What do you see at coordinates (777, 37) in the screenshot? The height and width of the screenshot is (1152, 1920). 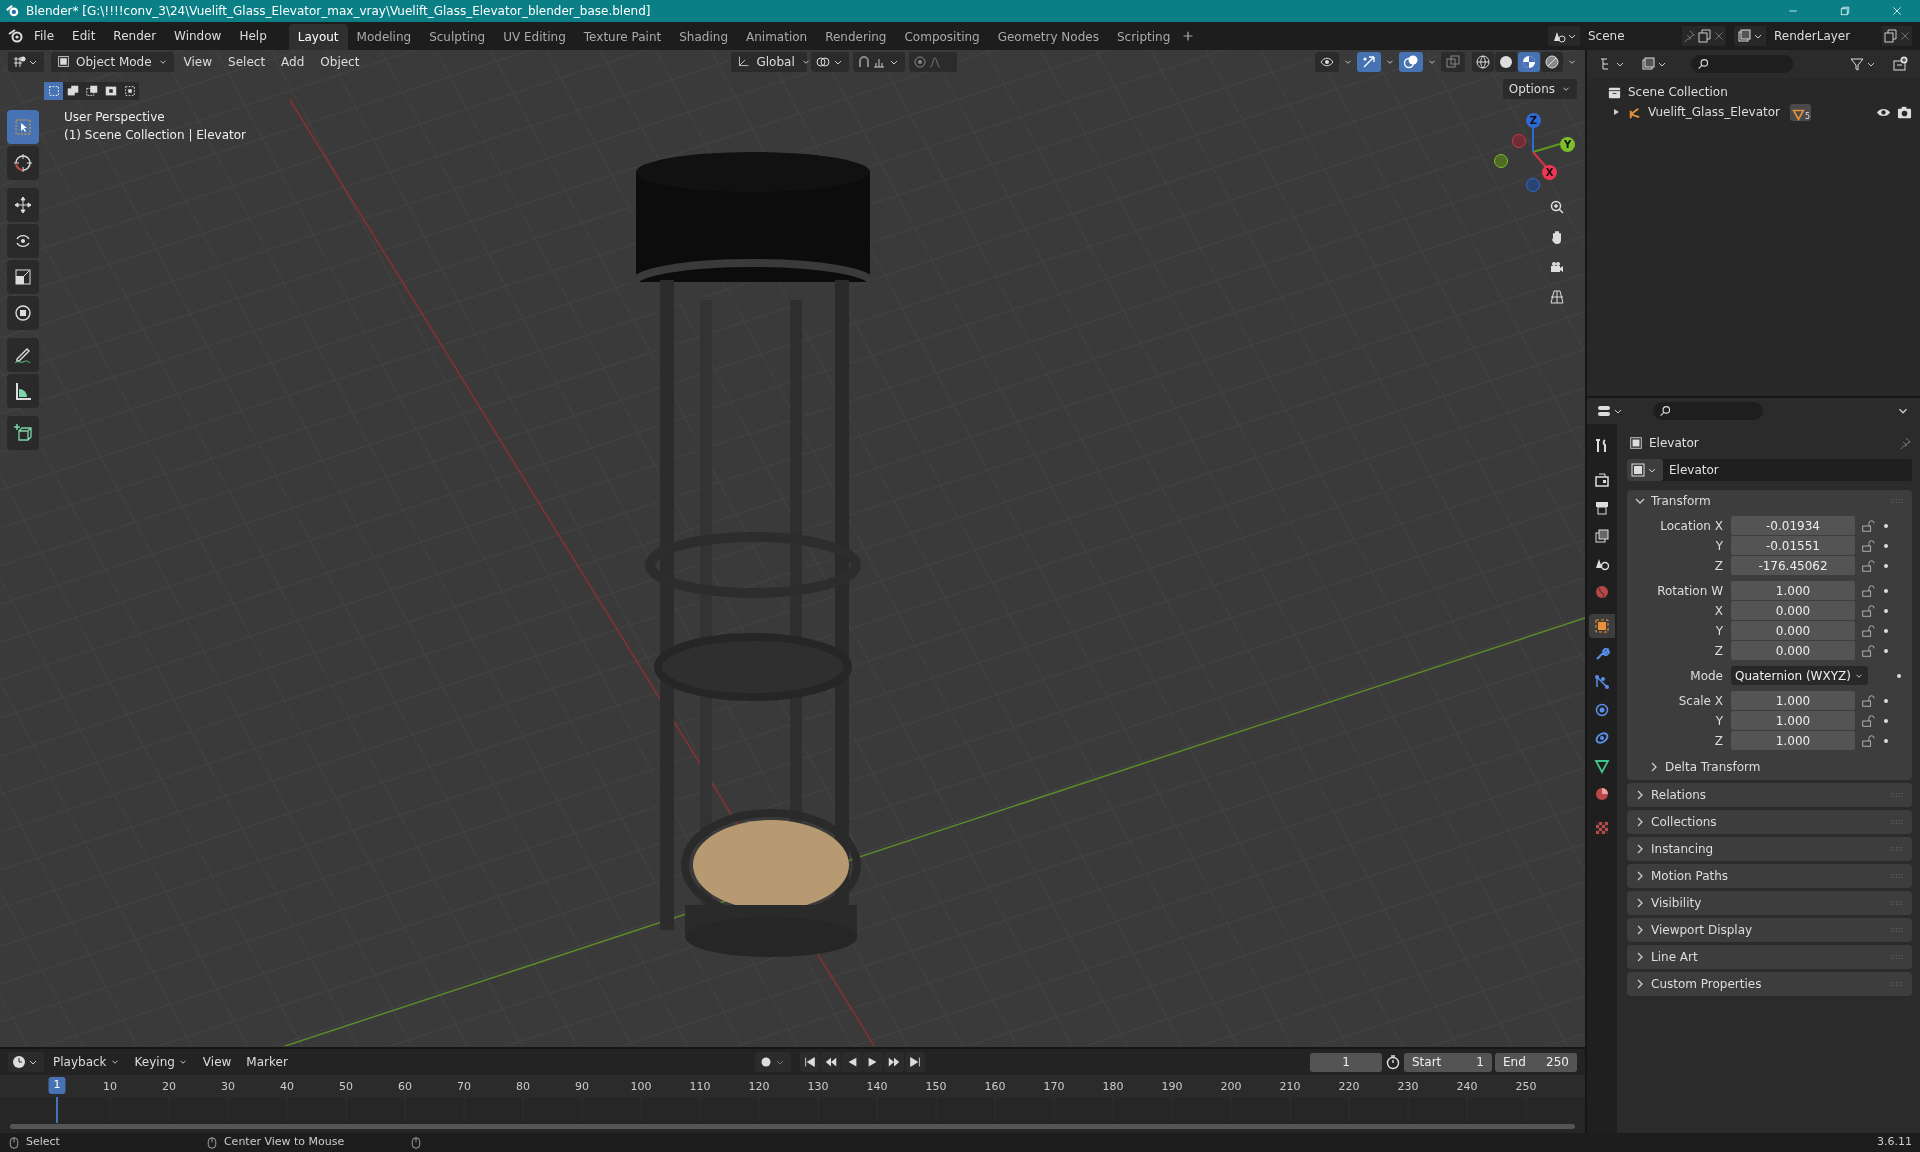 I see `workspace-tab: Animation` at bounding box center [777, 37].